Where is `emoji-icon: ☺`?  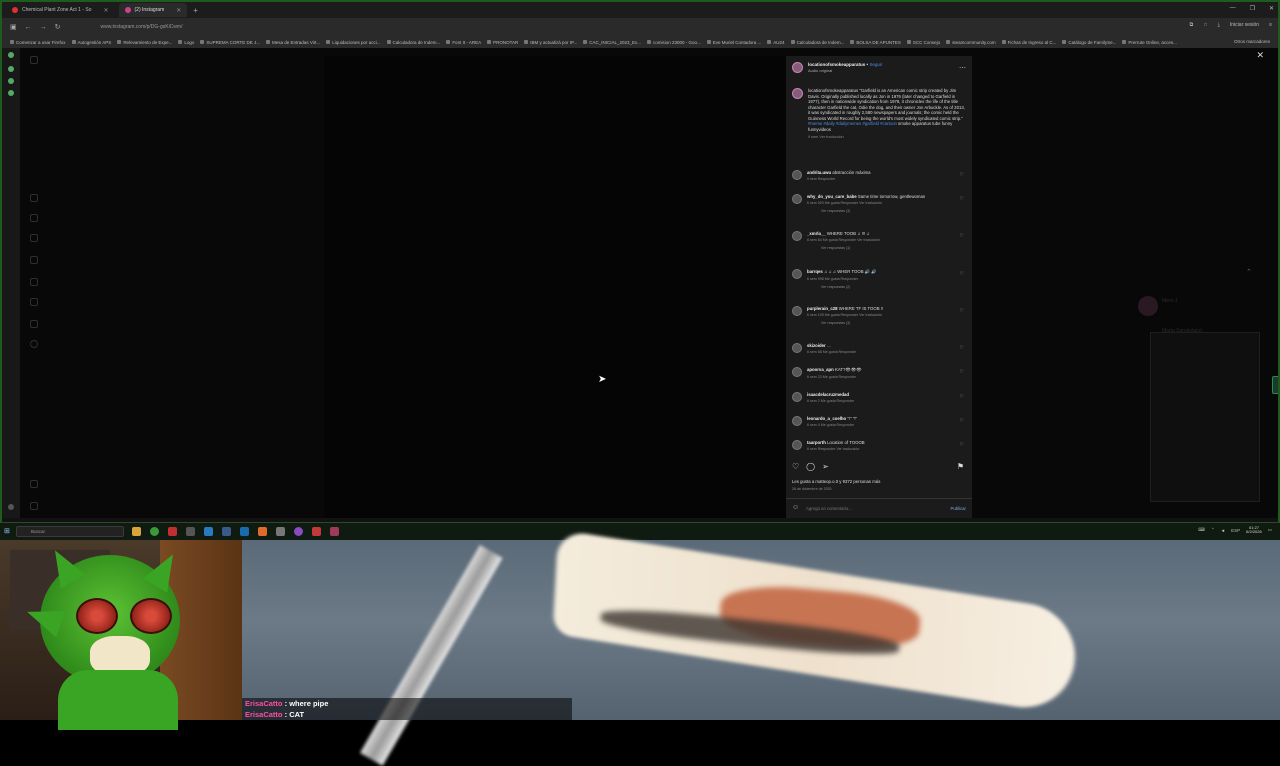
emoji-icon: ☺ is located at coordinates (795, 507).